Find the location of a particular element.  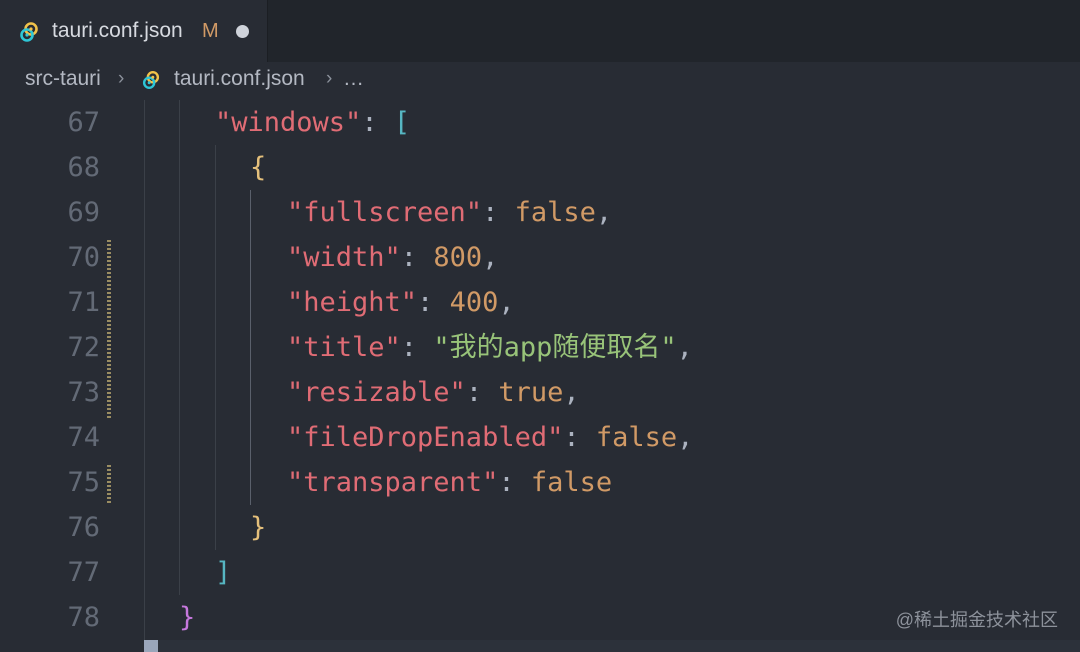

code-token: "title" is located at coordinates (344, 347).